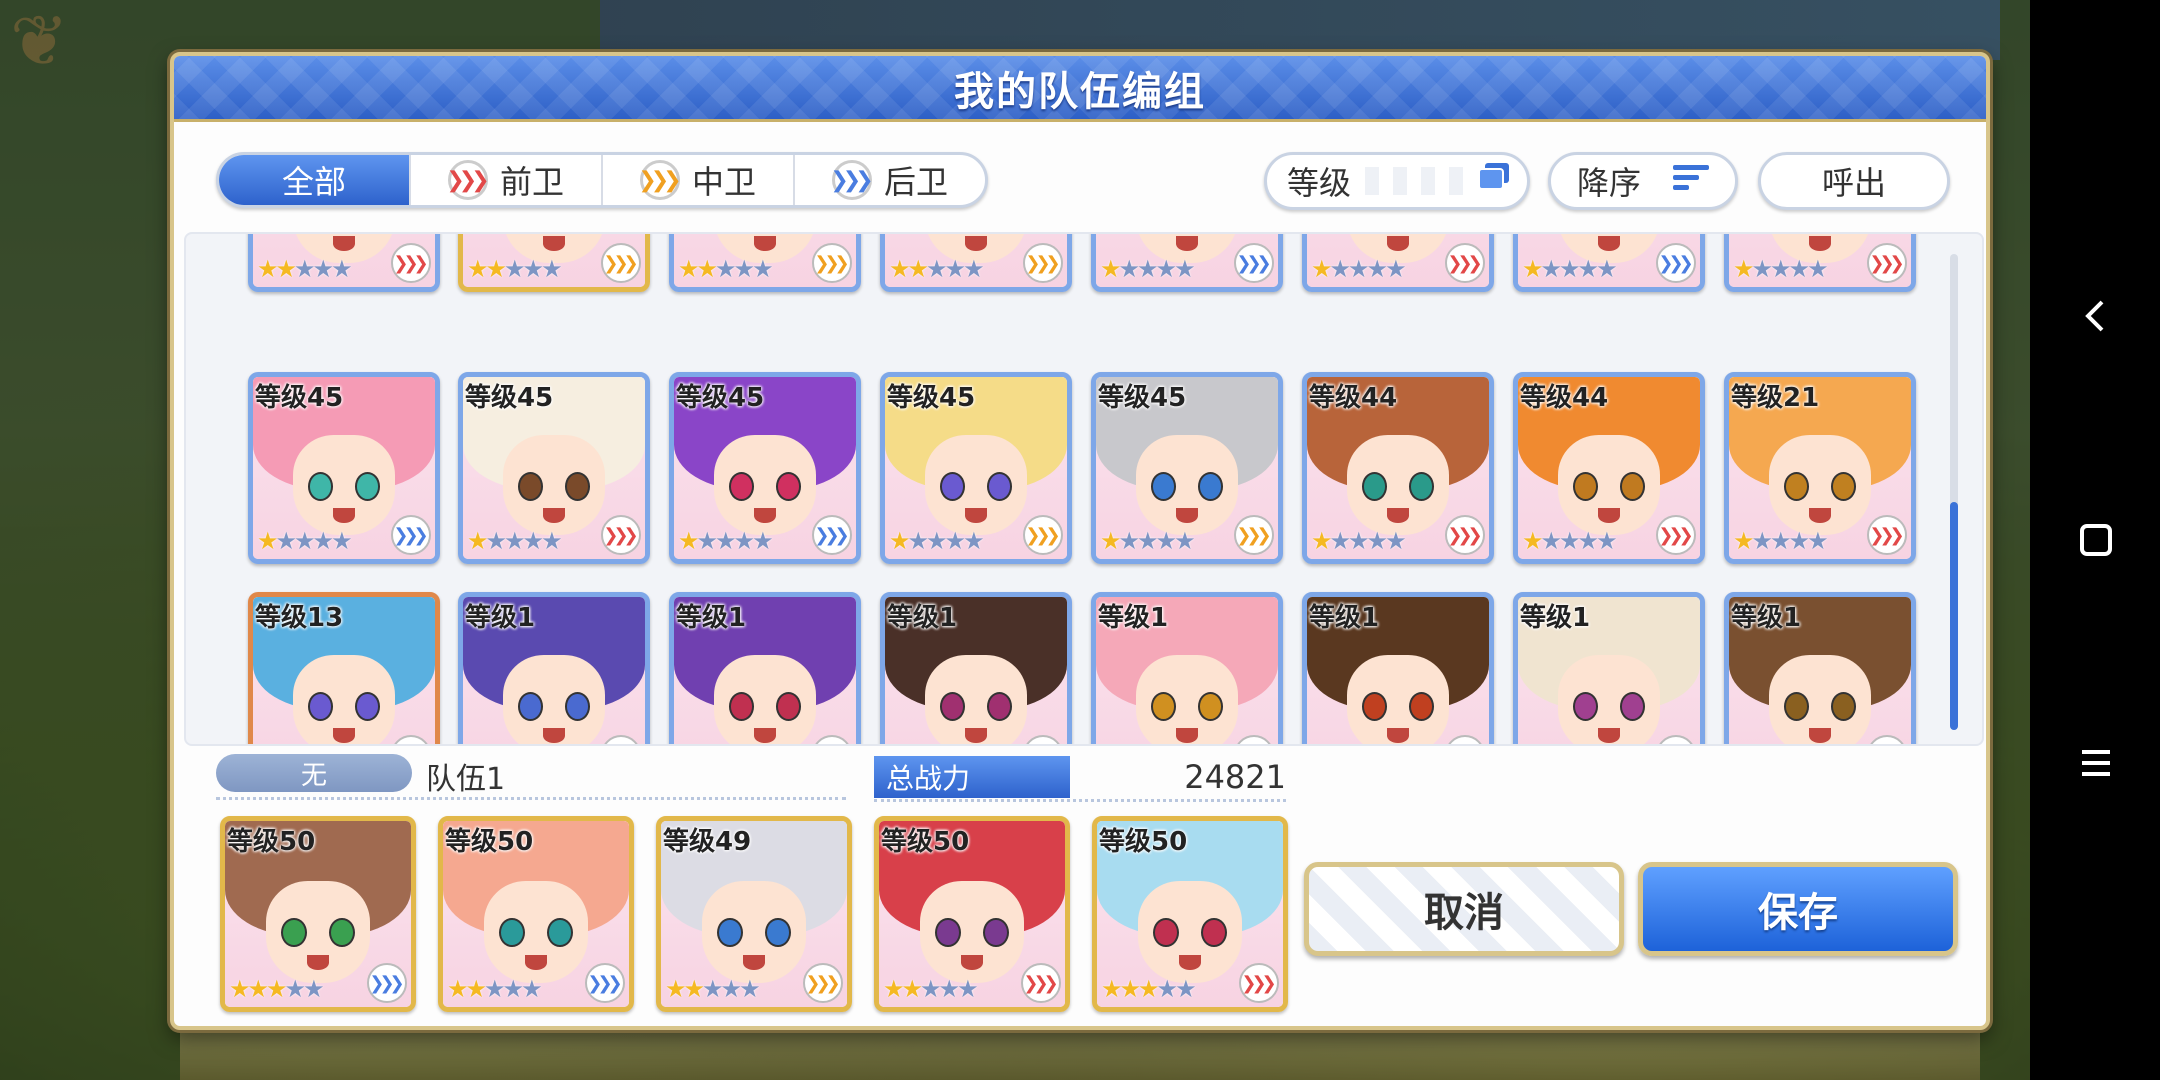  I want to click on menu-nav-icon, so click(2096, 763).